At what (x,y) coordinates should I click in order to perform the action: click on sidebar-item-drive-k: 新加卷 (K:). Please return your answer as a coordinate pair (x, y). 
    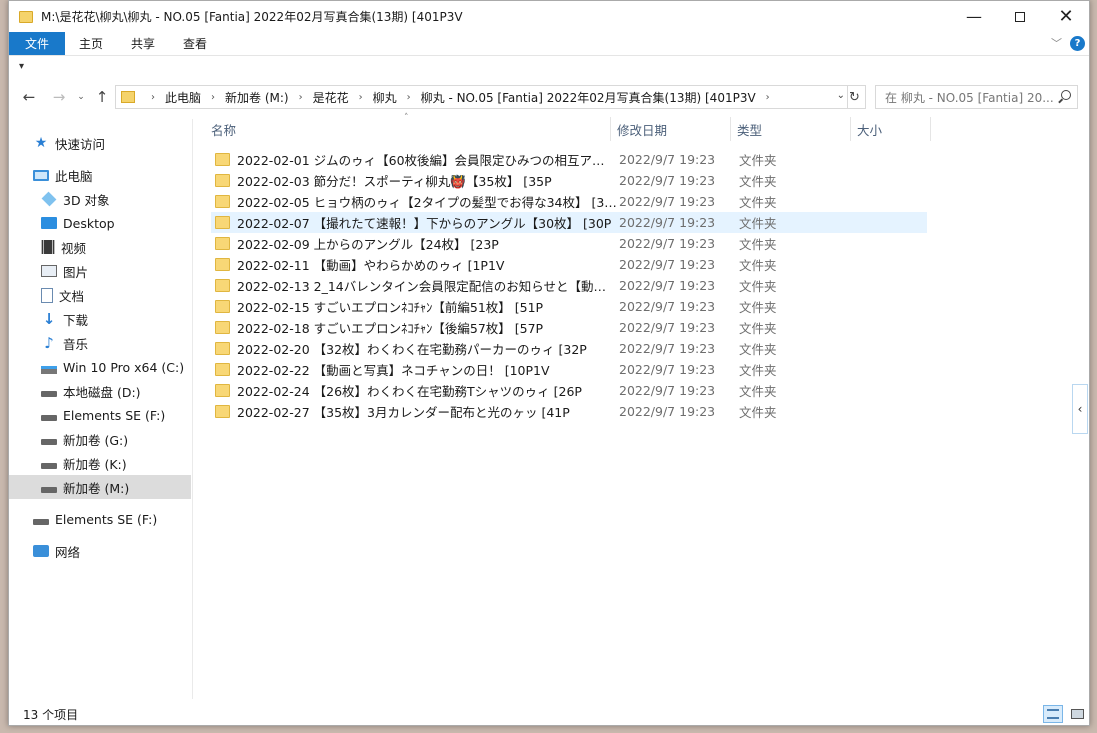
    Looking at the image, I should click on (100, 463).